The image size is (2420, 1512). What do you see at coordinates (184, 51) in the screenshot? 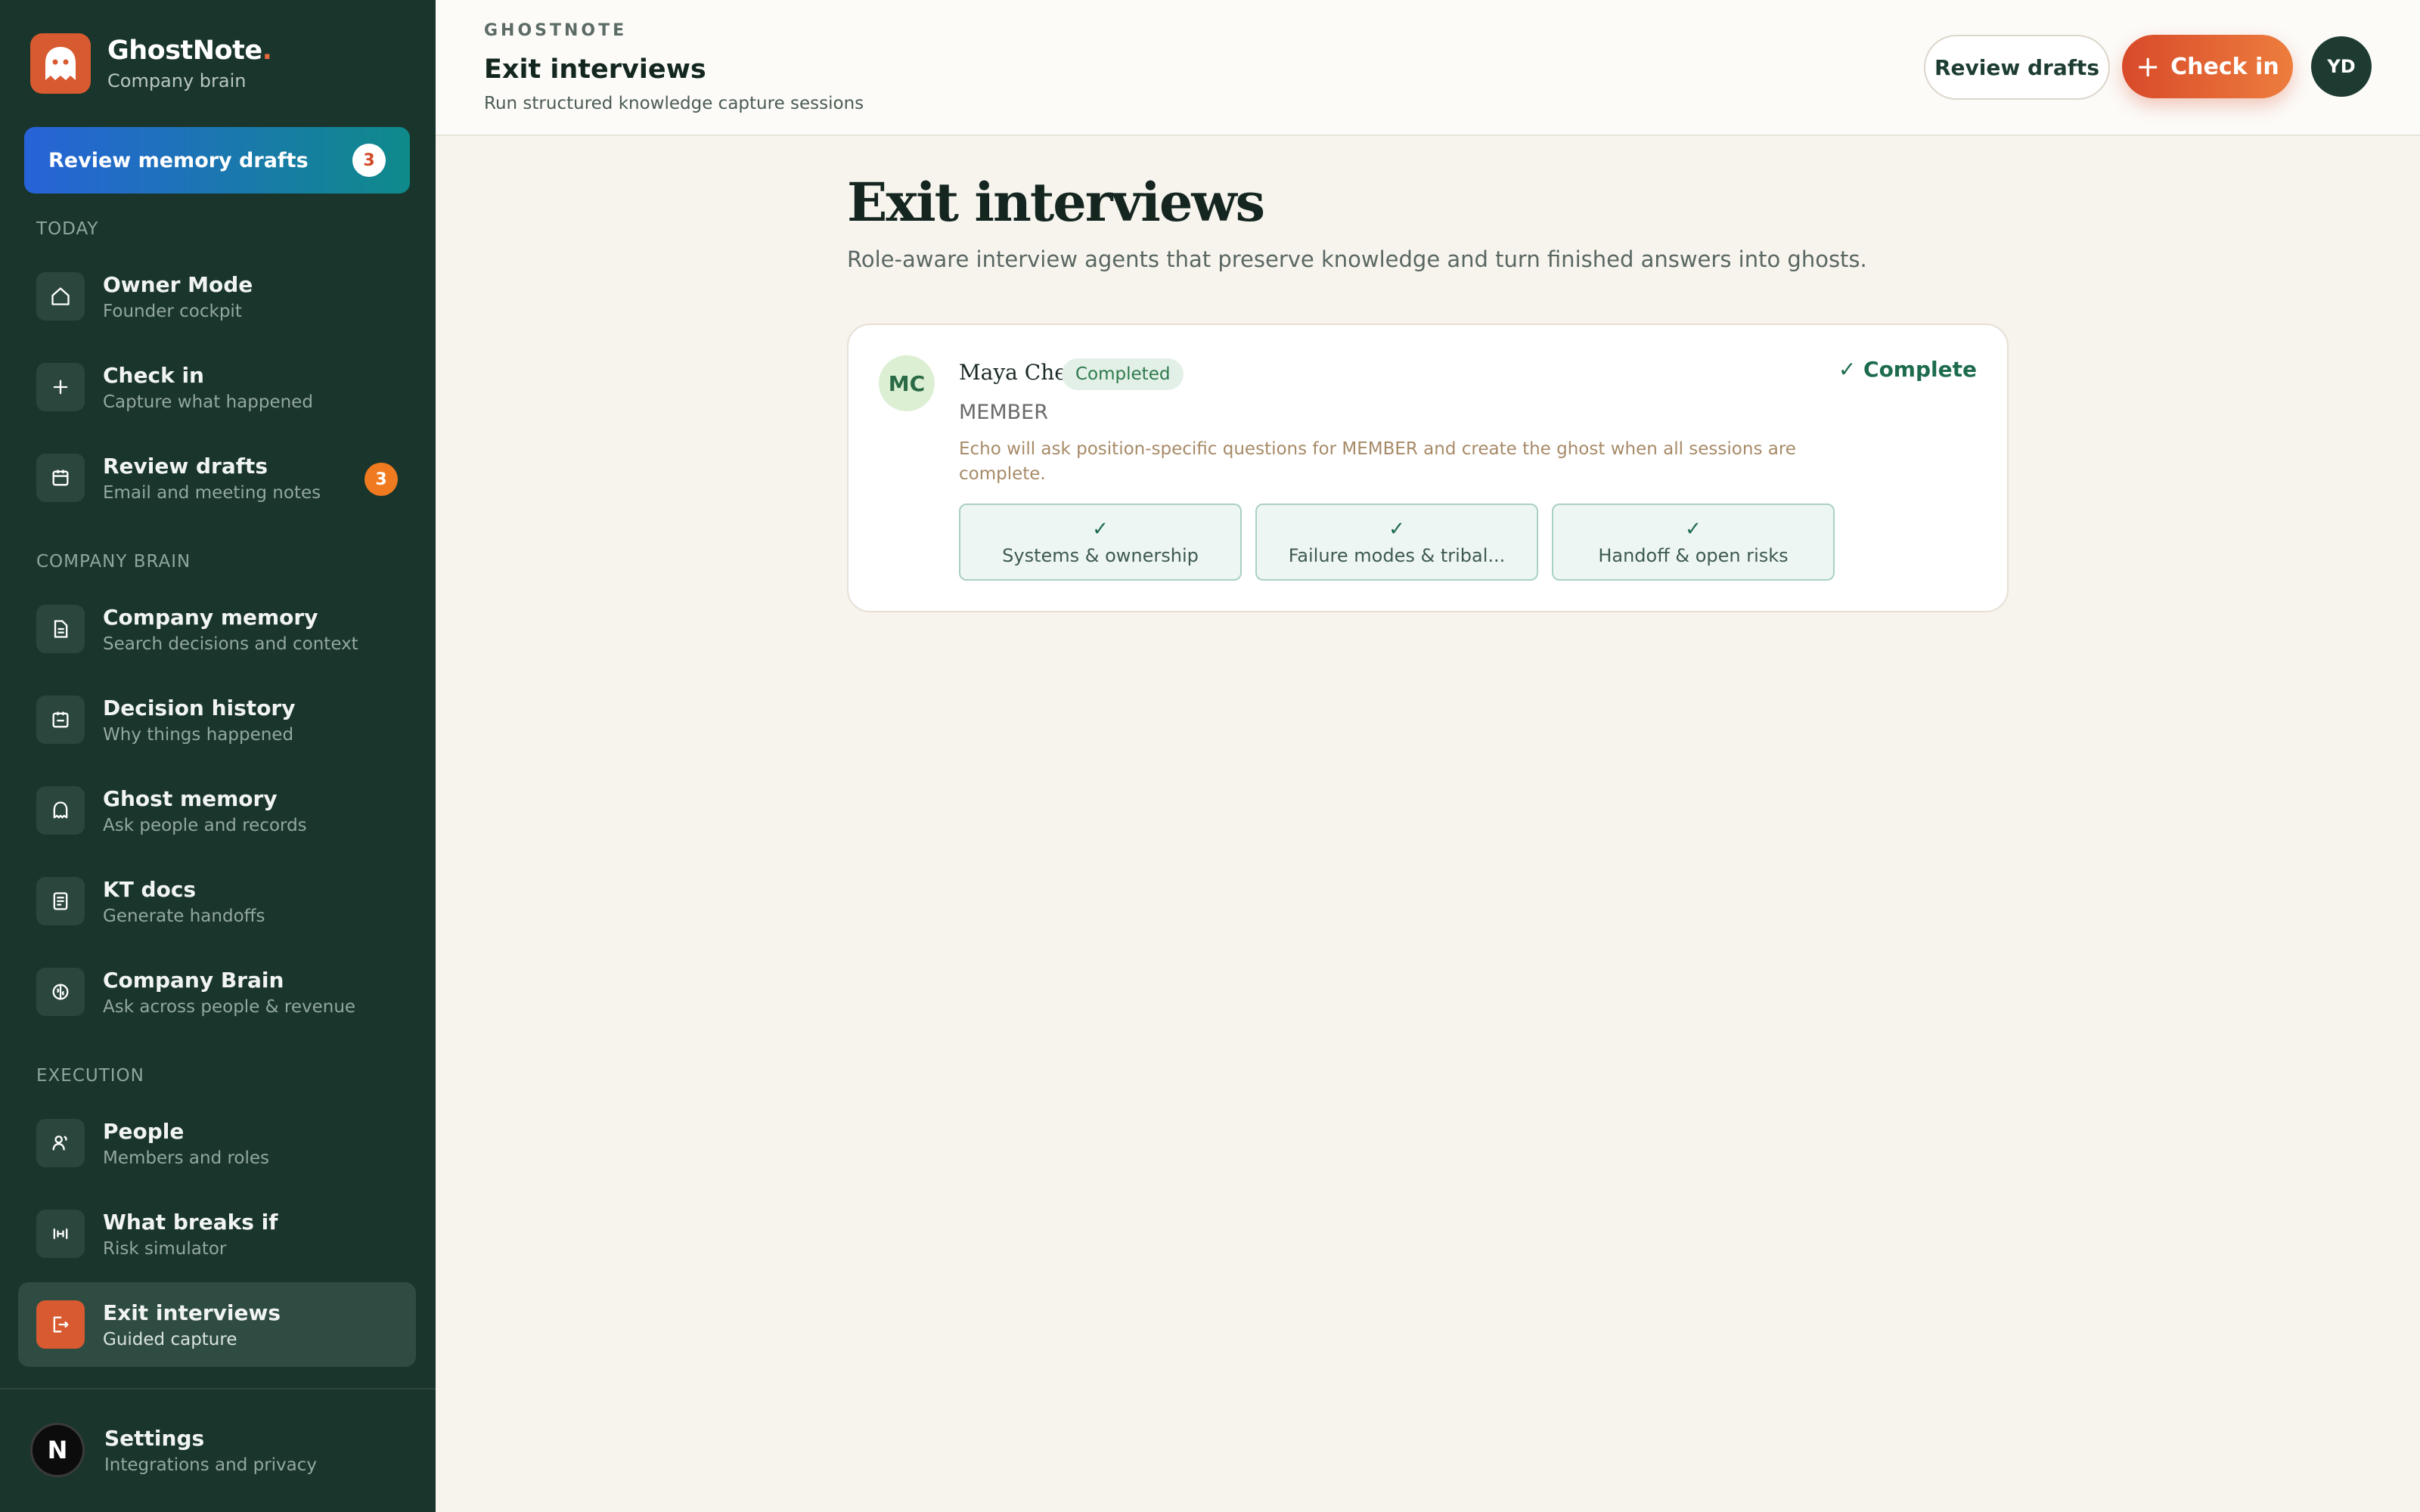
I see `brand-name: GhostNote` at bounding box center [184, 51].